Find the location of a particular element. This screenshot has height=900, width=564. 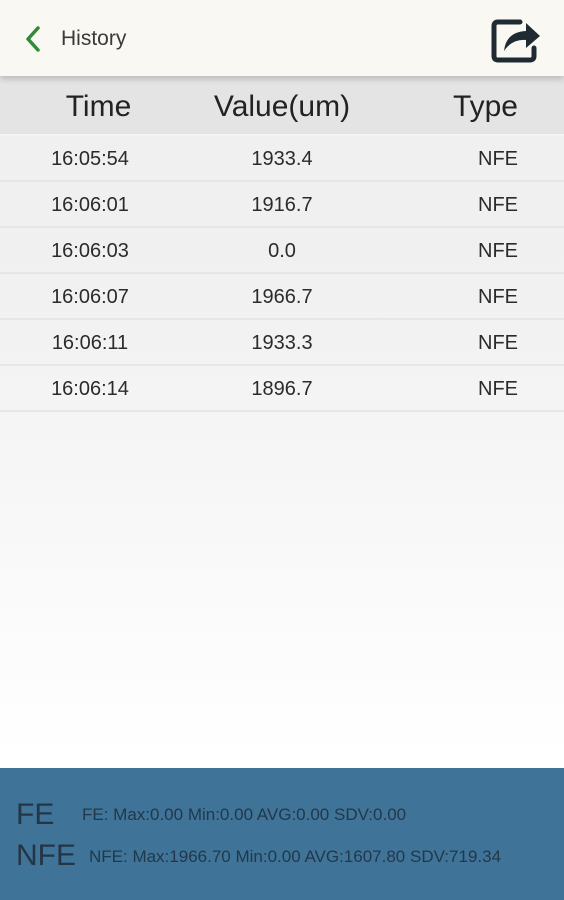

nfe-label: NFE is located at coordinates (46, 855).